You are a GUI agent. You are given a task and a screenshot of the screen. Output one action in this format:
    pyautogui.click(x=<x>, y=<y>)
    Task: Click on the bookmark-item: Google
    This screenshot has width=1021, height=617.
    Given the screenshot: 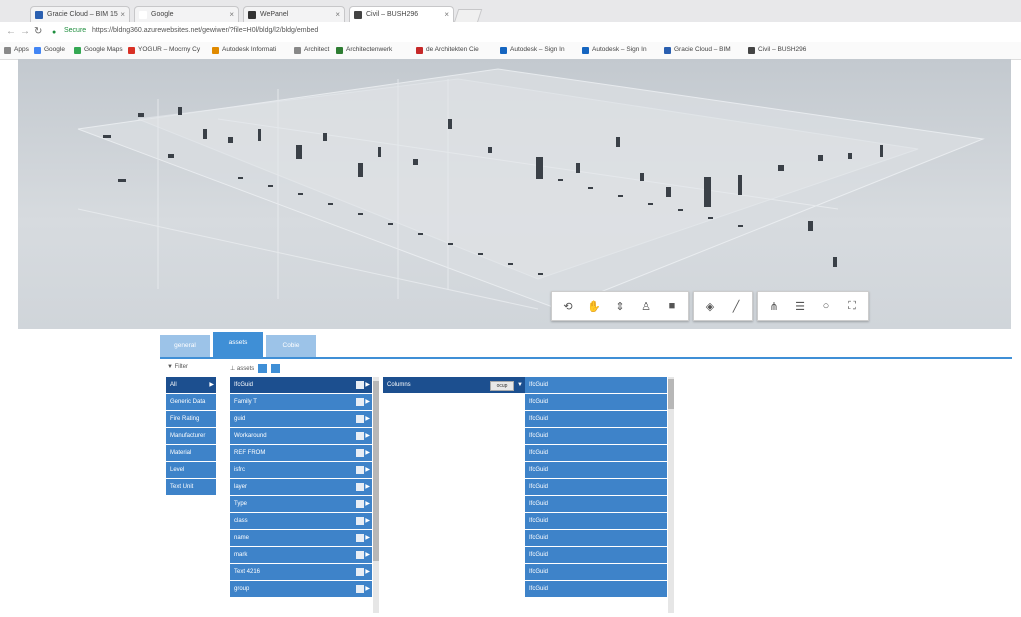 What is the action you would take?
    pyautogui.click(x=49, y=50)
    